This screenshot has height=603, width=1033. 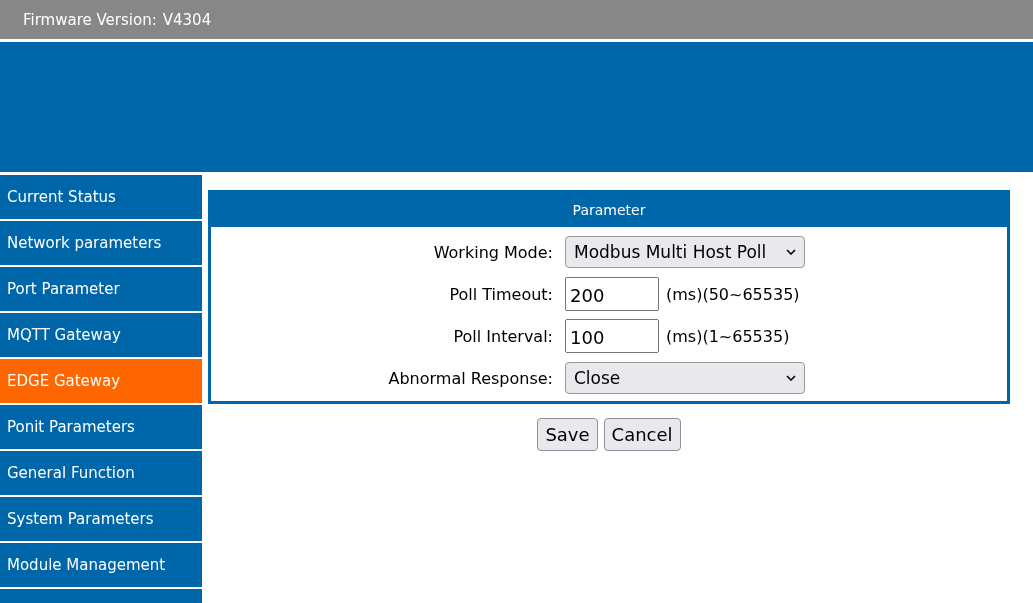 What do you see at coordinates (101, 244) in the screenshot?
I see `sidebar-item: Network parameters` at bounding box center [101, 244].